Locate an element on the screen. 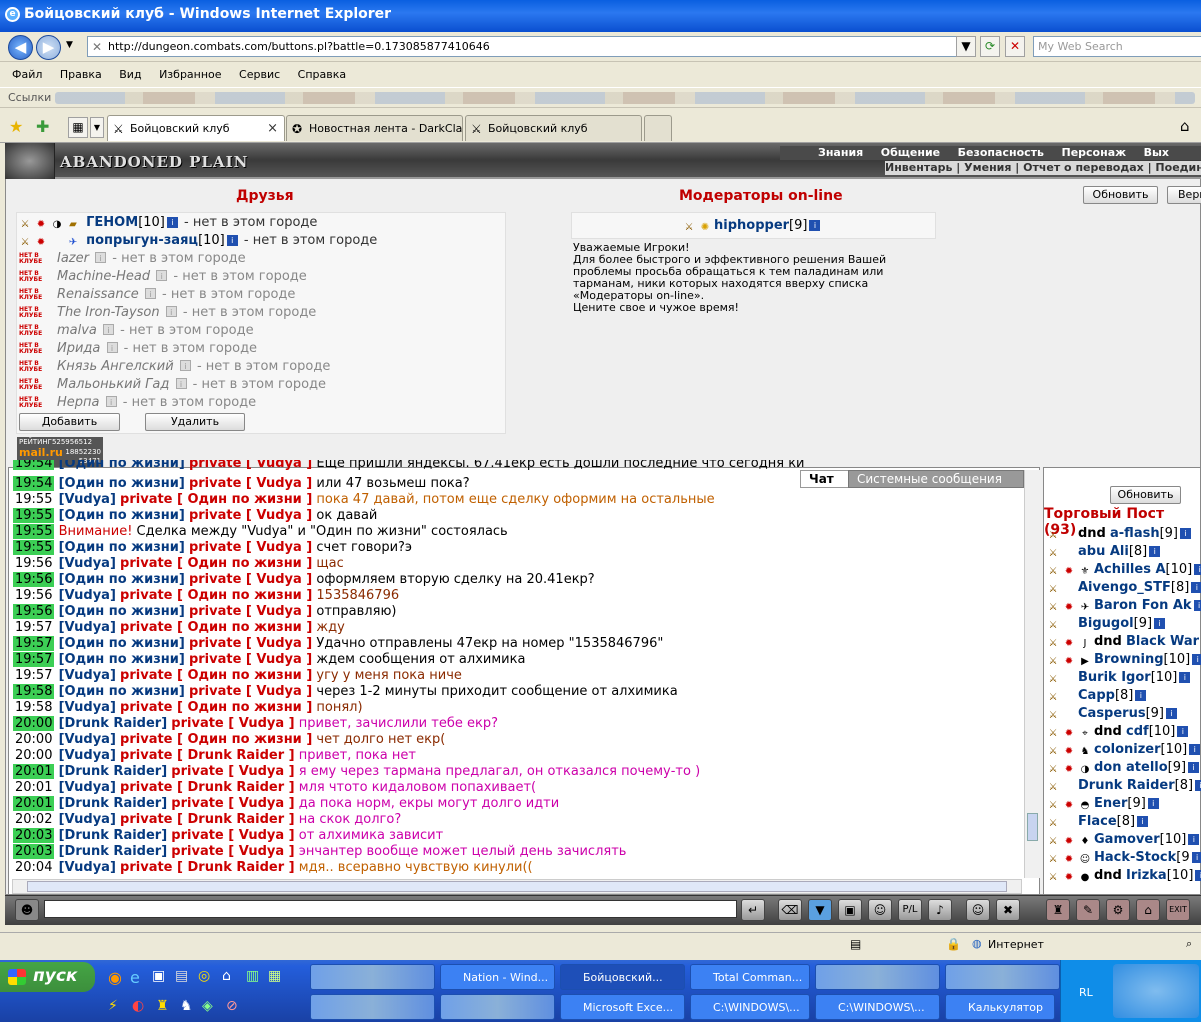 This screenshot has width=1201, height=1022. stop-icon: ✕ is located at coordinates (1015, 46).